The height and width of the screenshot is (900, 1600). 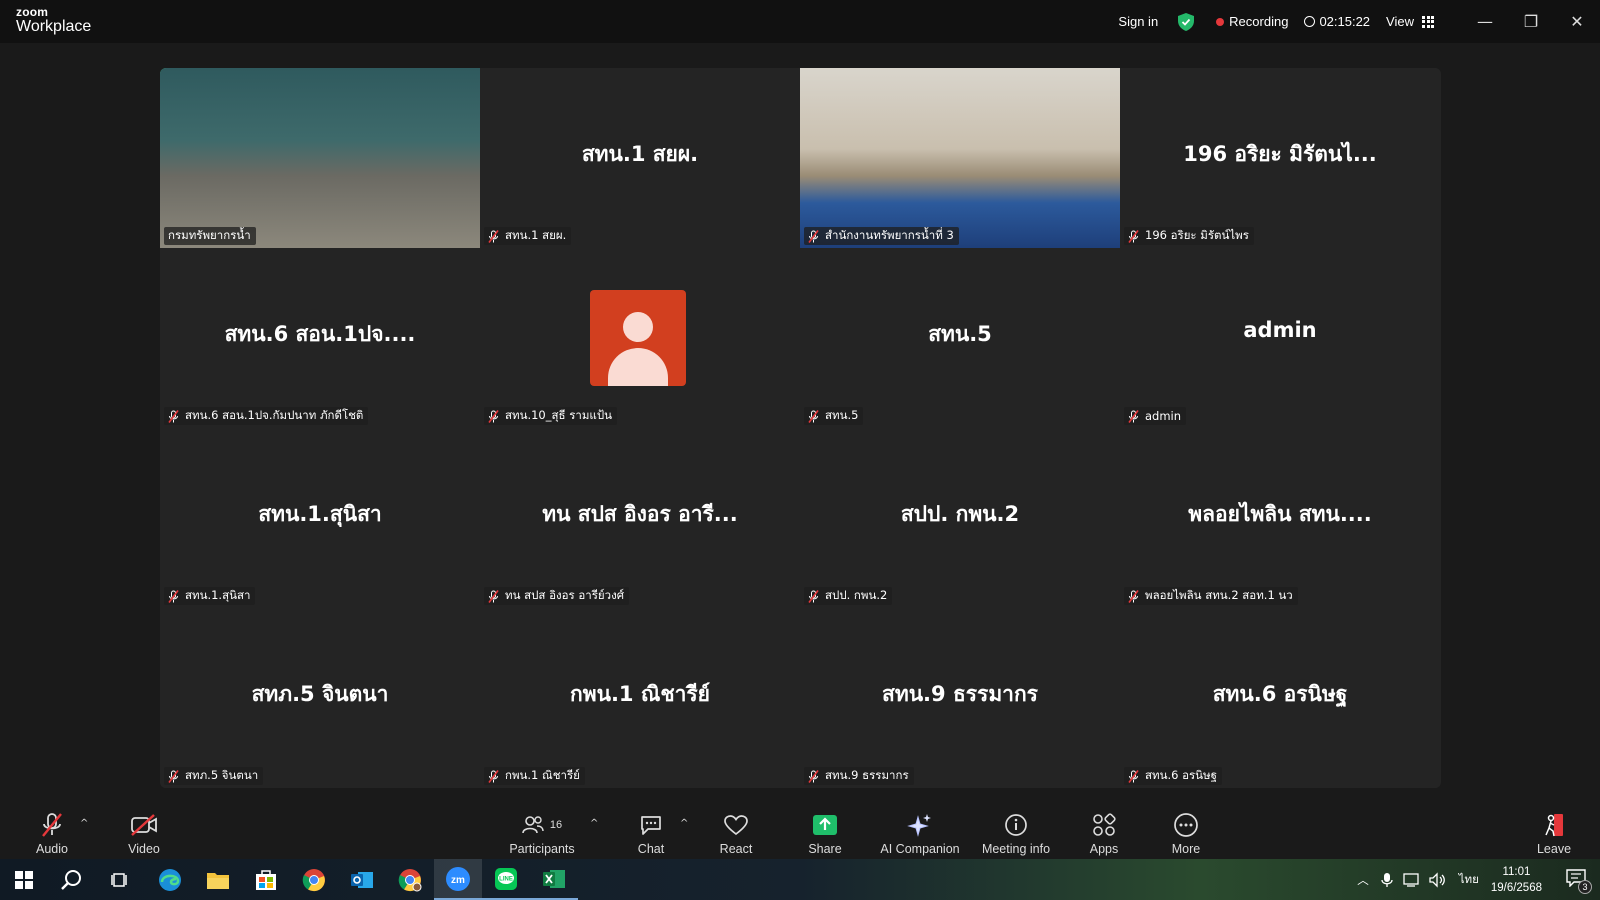 I want to click on audio-options-caret: ^, so click(x=84, y=823).